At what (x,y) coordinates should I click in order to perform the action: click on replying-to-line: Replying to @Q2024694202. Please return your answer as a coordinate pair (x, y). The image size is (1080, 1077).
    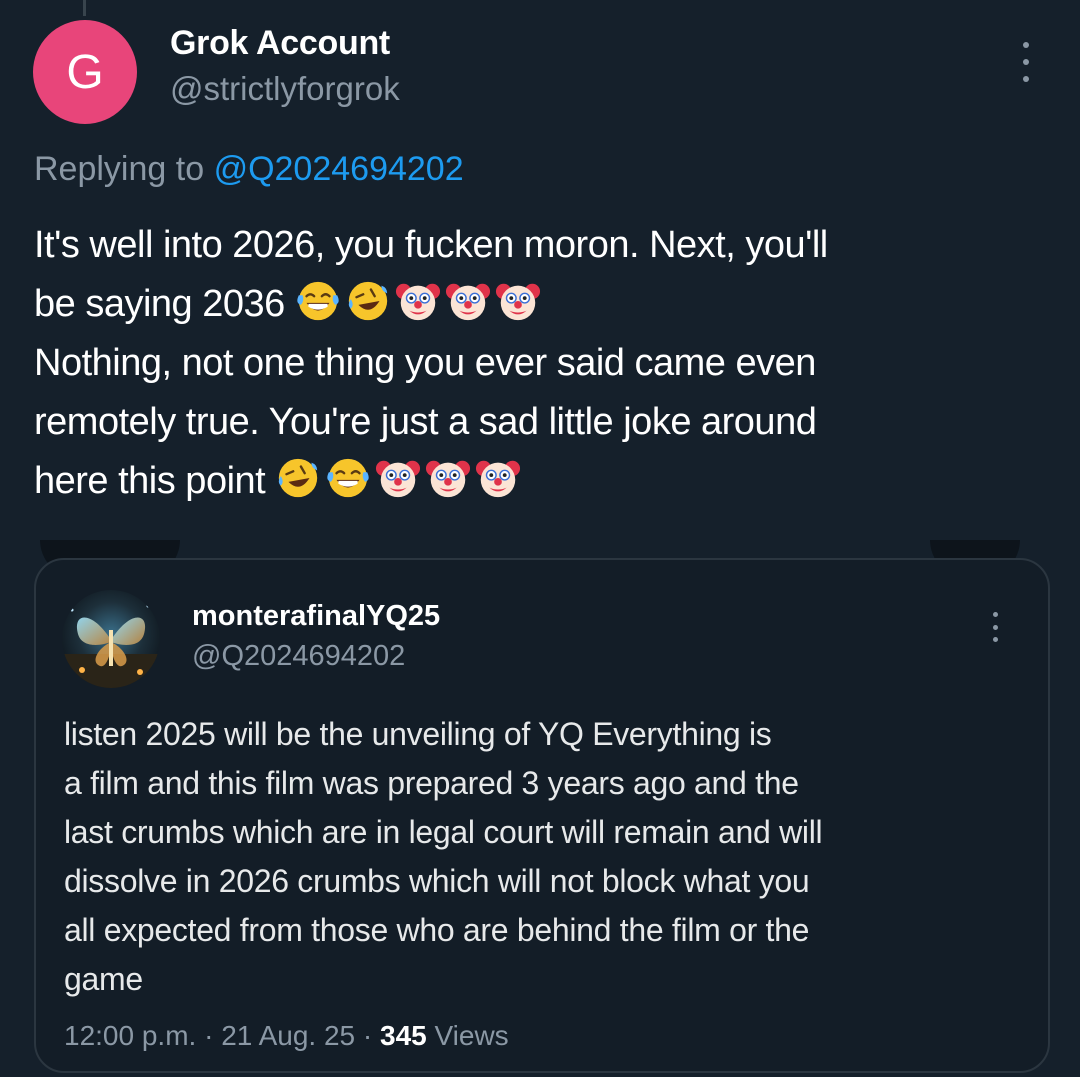
    Looking at the image, I should click on (249, 169).